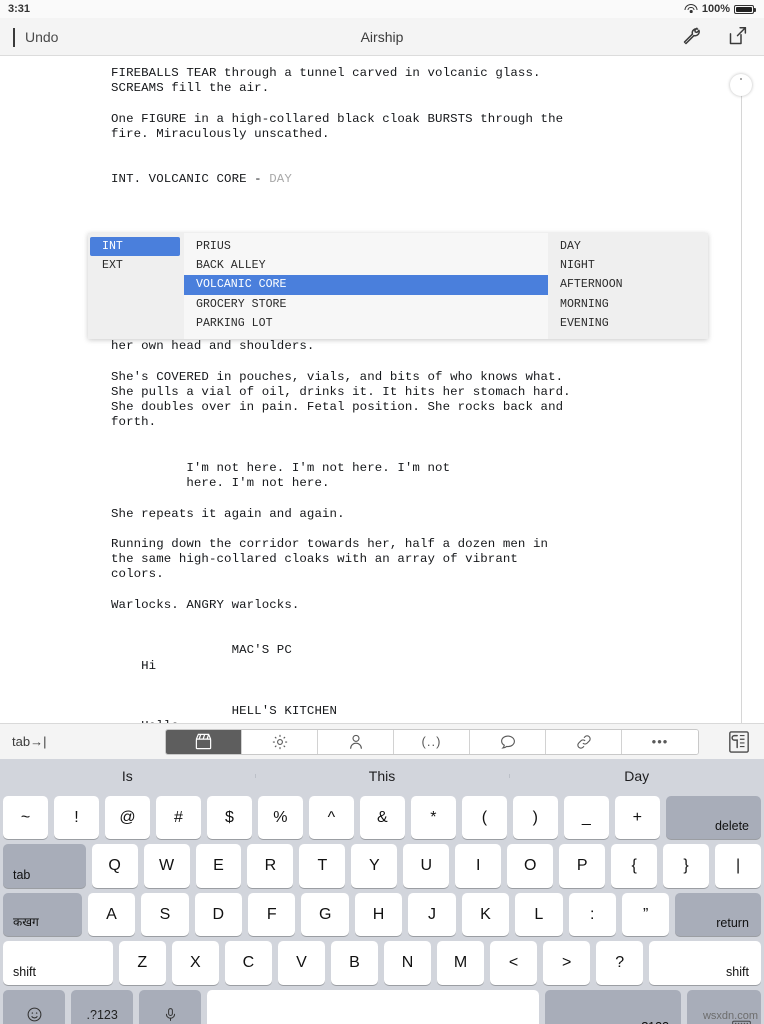  I want to click on key-J: J, so click(432, 914).